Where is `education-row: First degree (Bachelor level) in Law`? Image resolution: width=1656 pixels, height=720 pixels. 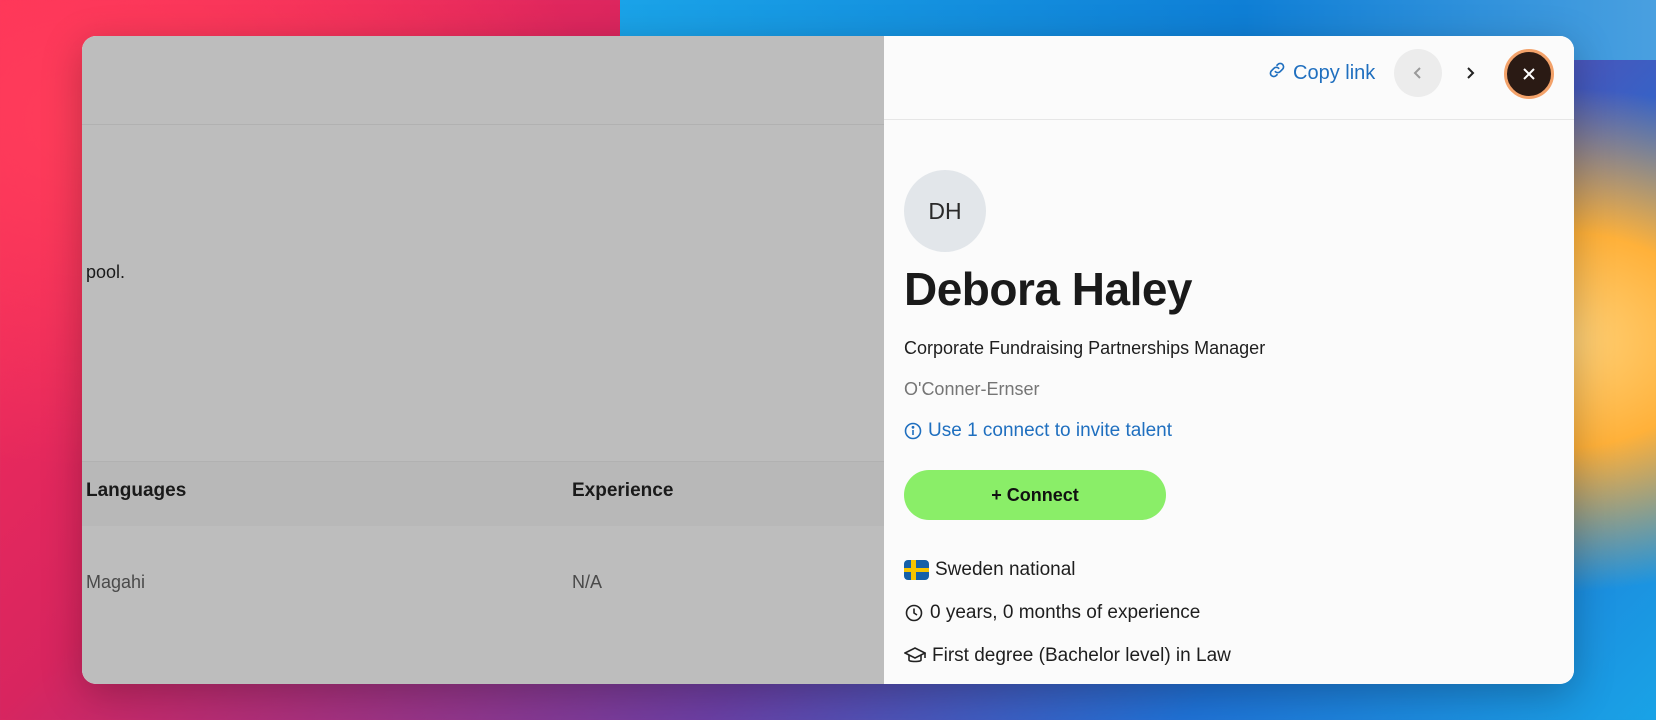
education-row: First degree (Bachelor level) in Law is located at coordinates (1067, 656).